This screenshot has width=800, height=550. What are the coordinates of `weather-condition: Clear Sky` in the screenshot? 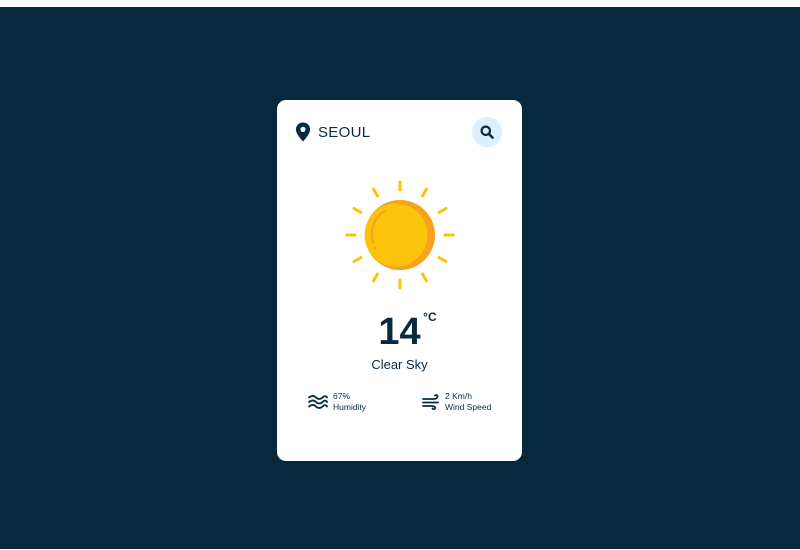 It's located at (399, 364).